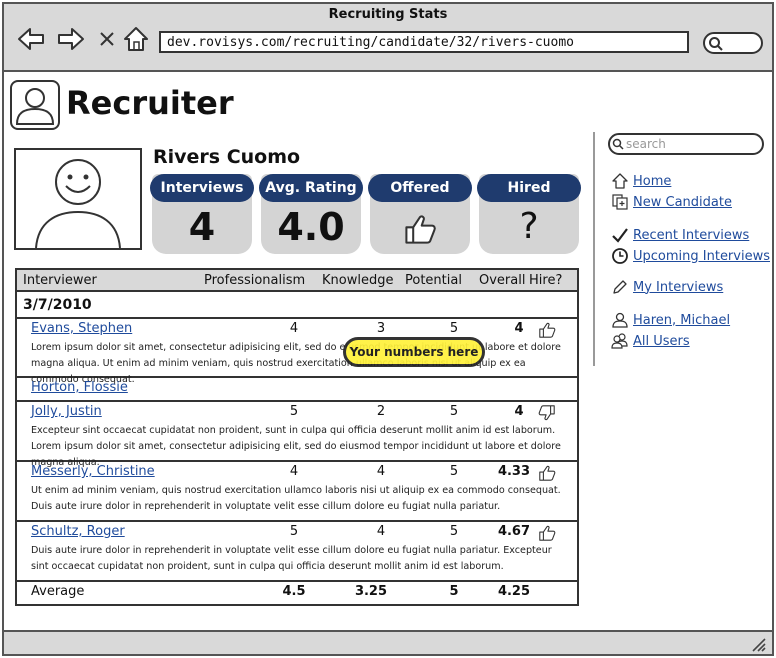  Describe the element at coordinates (297, 306) in the screenshot. I see `date-row: 3/7/2010` at that location.